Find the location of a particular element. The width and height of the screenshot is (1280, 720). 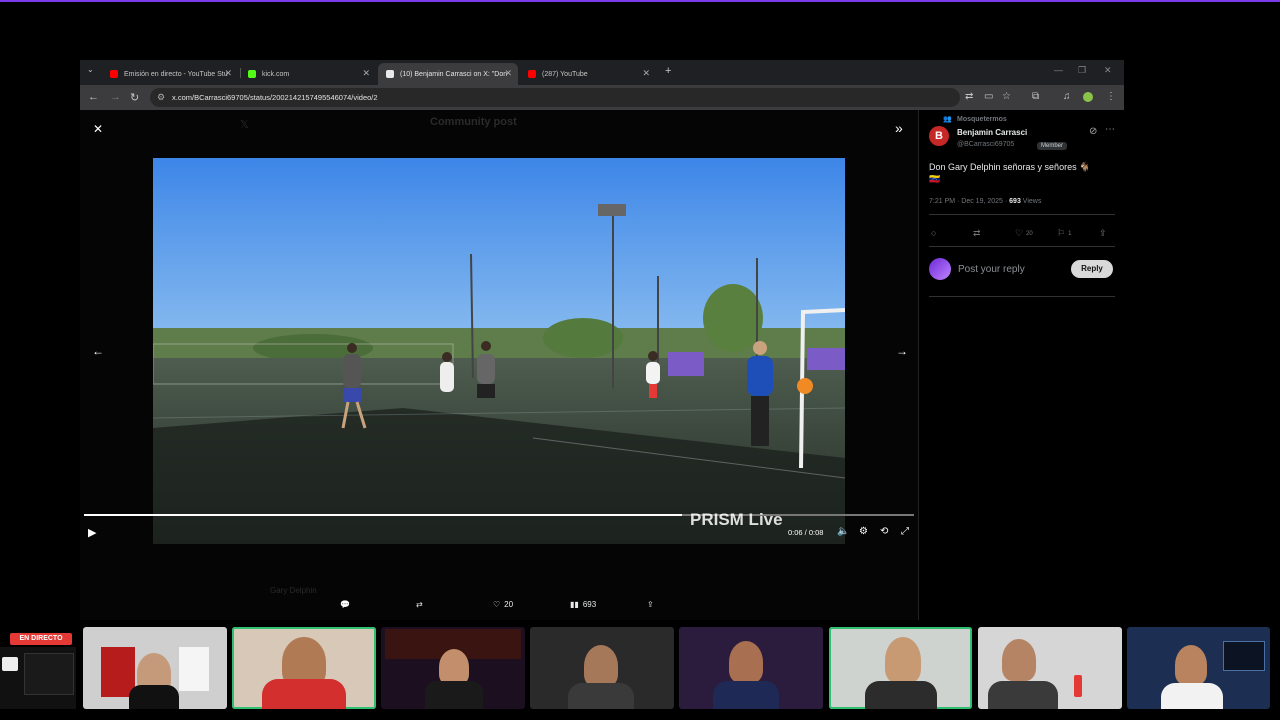

prev-media-button: ← is located at coordinates (98, 351).